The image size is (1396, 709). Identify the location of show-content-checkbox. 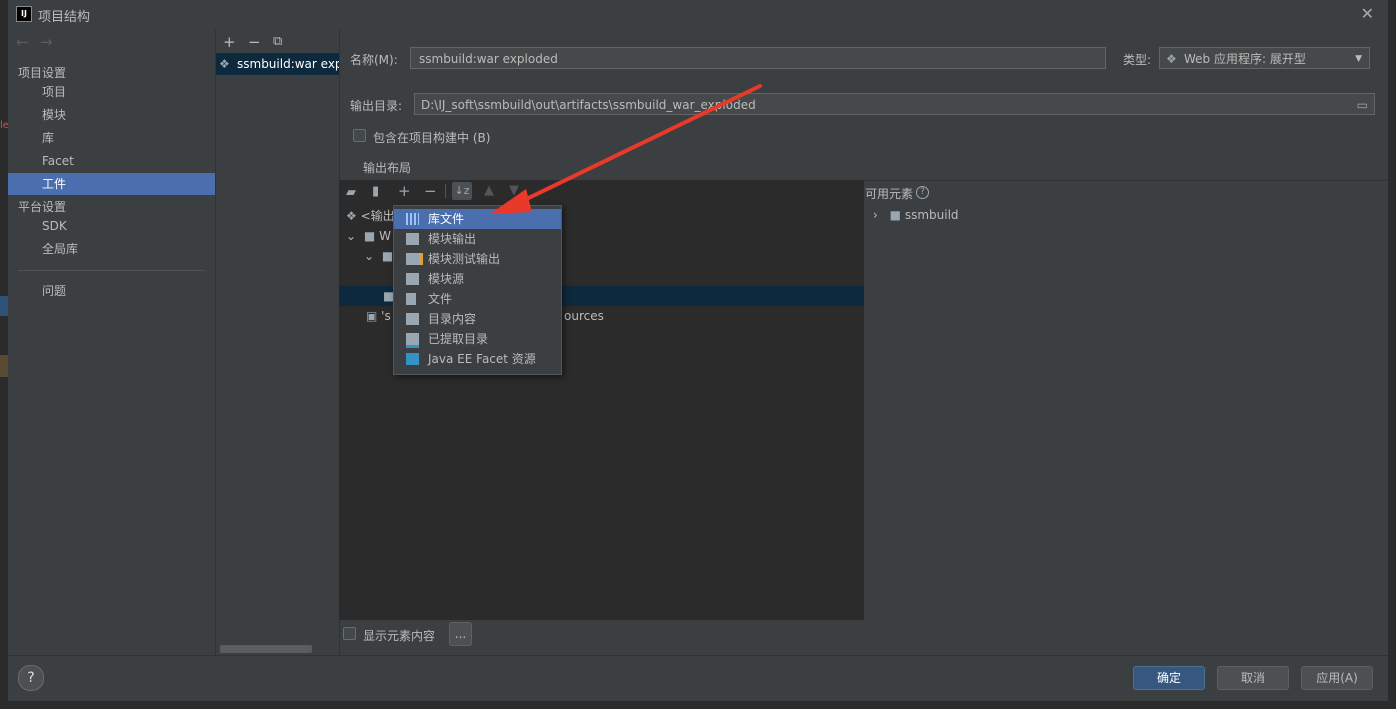
(349, 633).